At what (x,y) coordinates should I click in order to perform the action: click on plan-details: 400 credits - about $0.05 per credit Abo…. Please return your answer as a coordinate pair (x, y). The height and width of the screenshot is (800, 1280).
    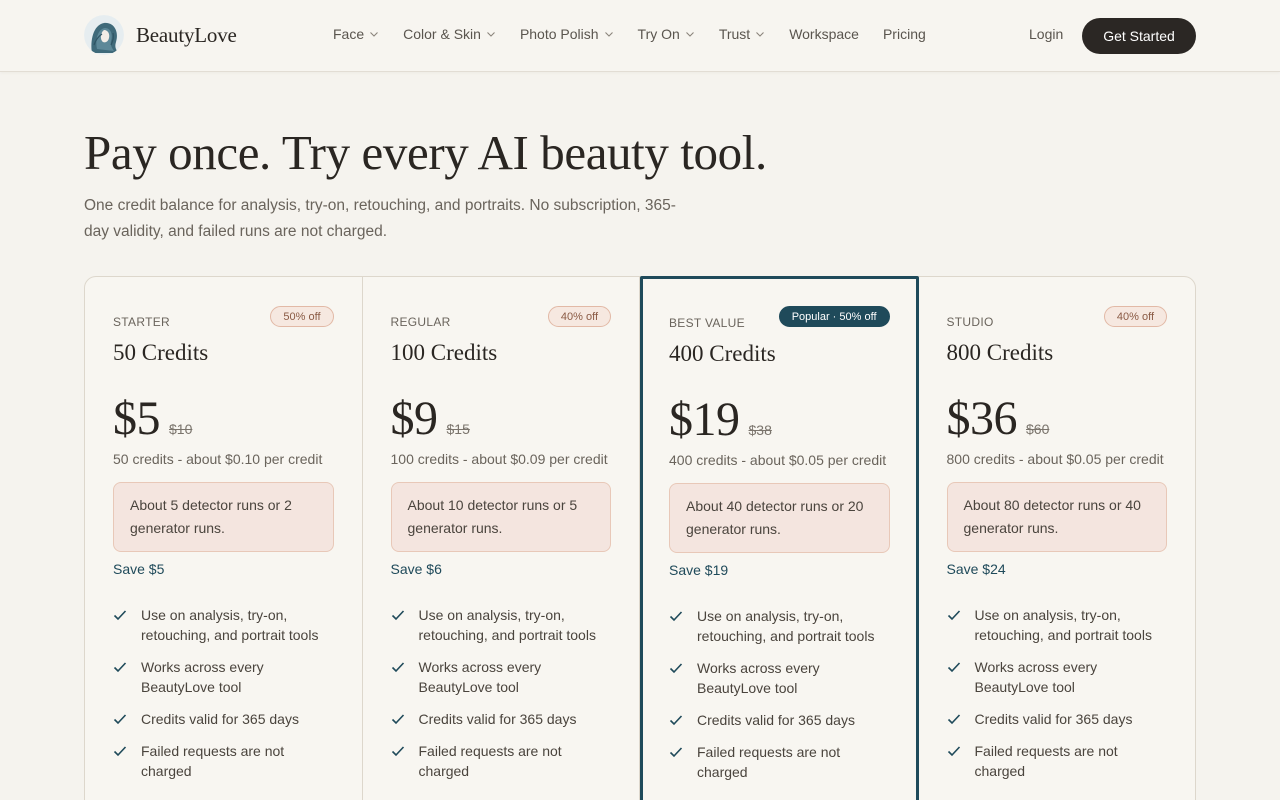
    Looking at the image, I should click on (779, 622).